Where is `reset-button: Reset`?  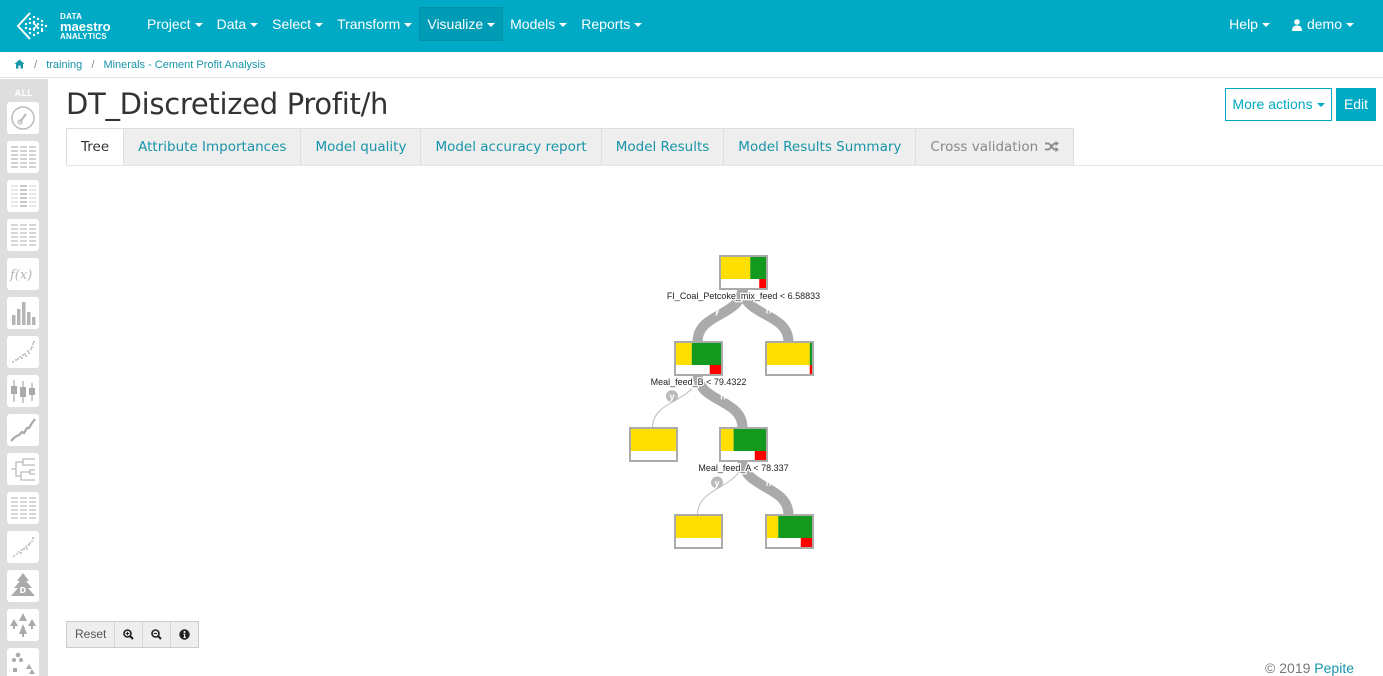
reset-button: Reset is located at coordinates (91, 634).